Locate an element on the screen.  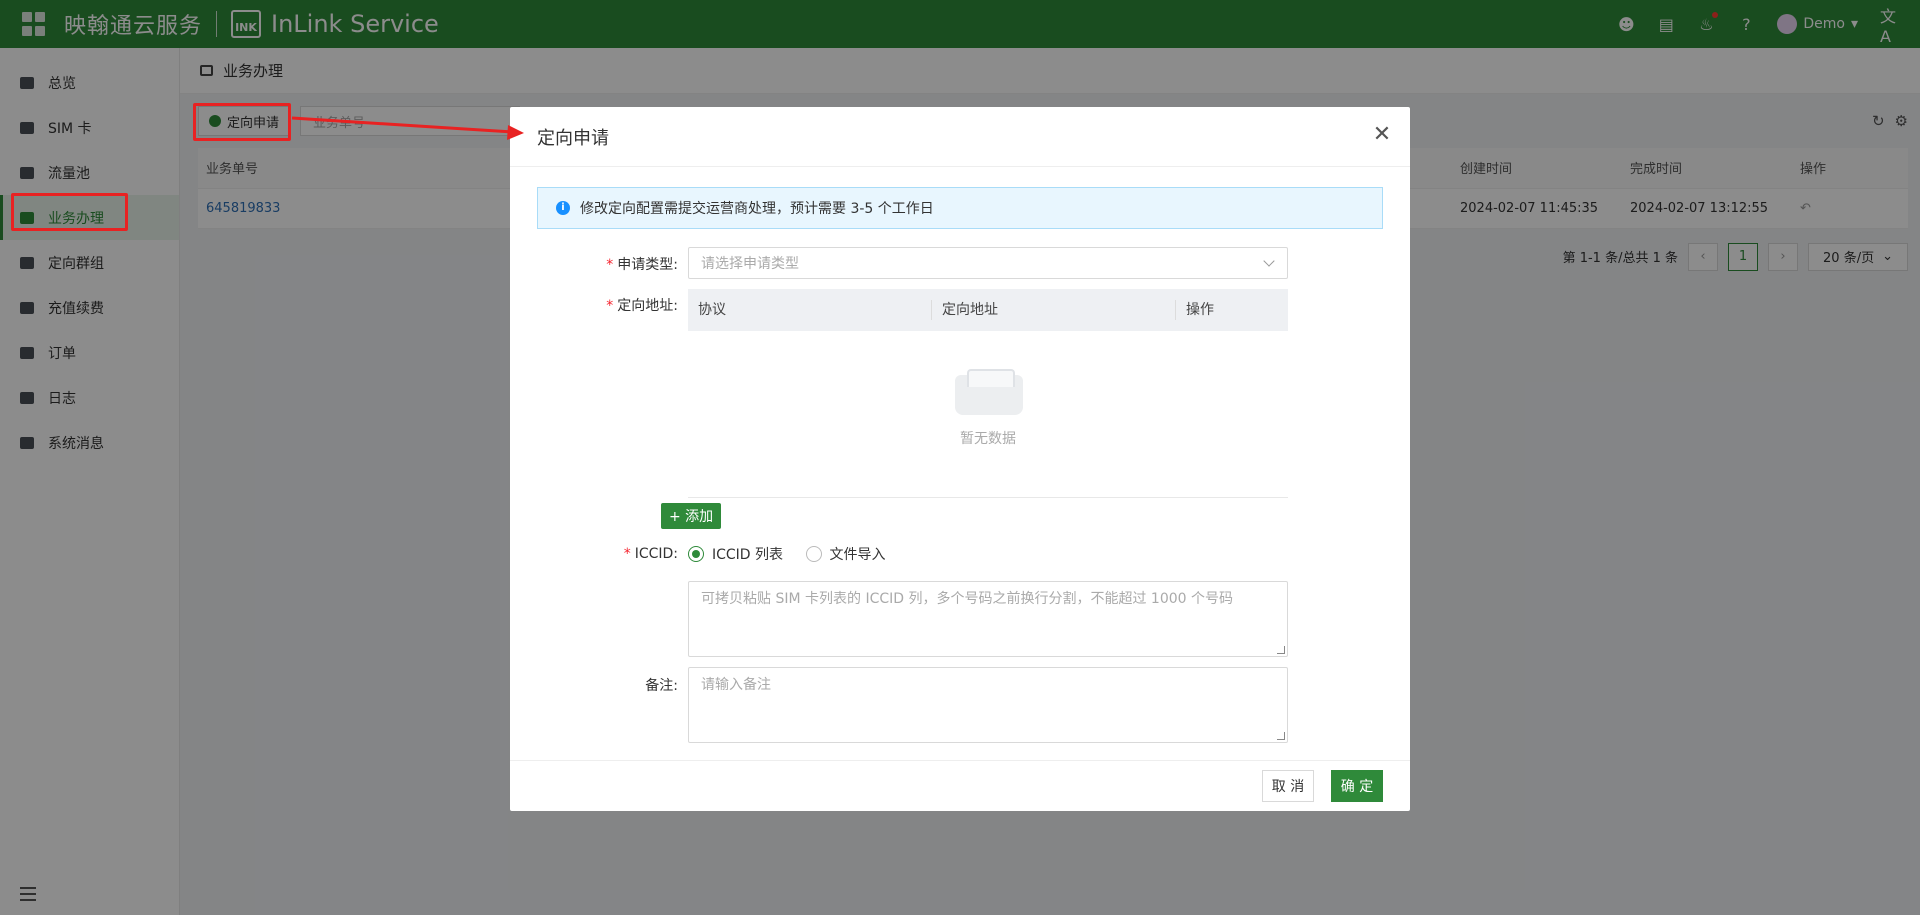
column-header: 操作 is located at coordinates (1200, 310).